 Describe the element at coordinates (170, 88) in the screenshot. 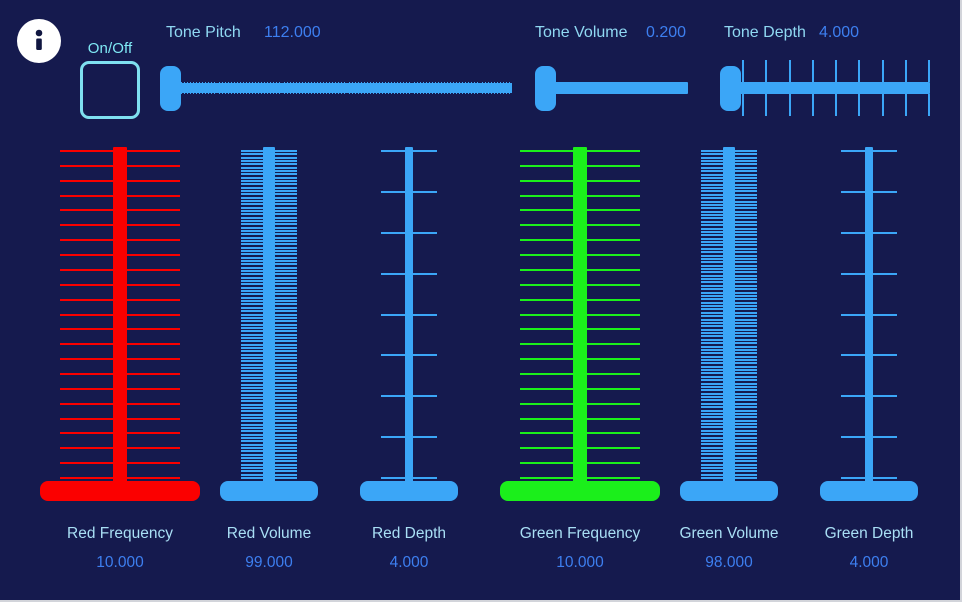

I see `slider-handle-tone_pitch` at that location.